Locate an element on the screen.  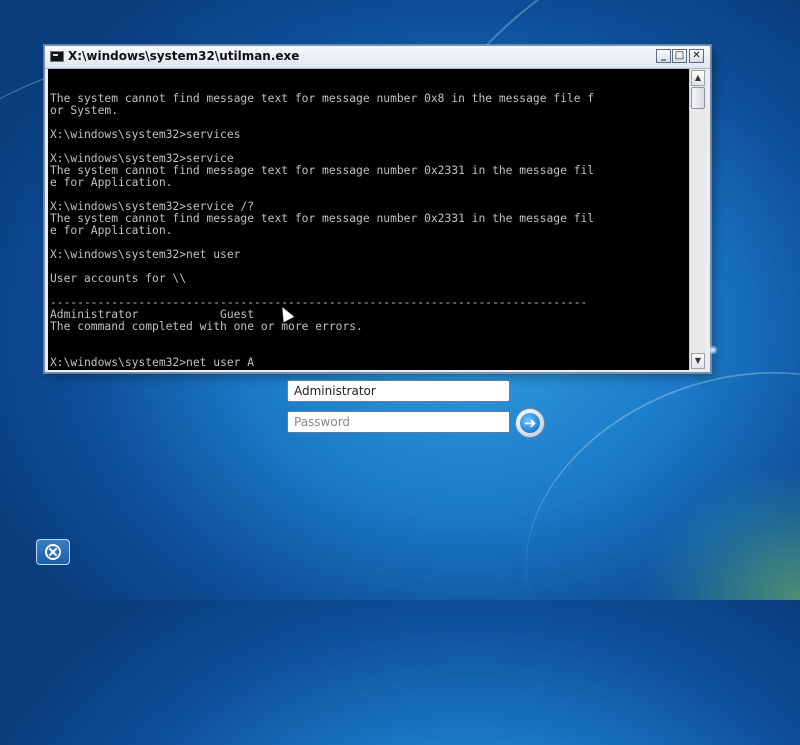
ease-of-access-icon is located at coordinates (53, 552).